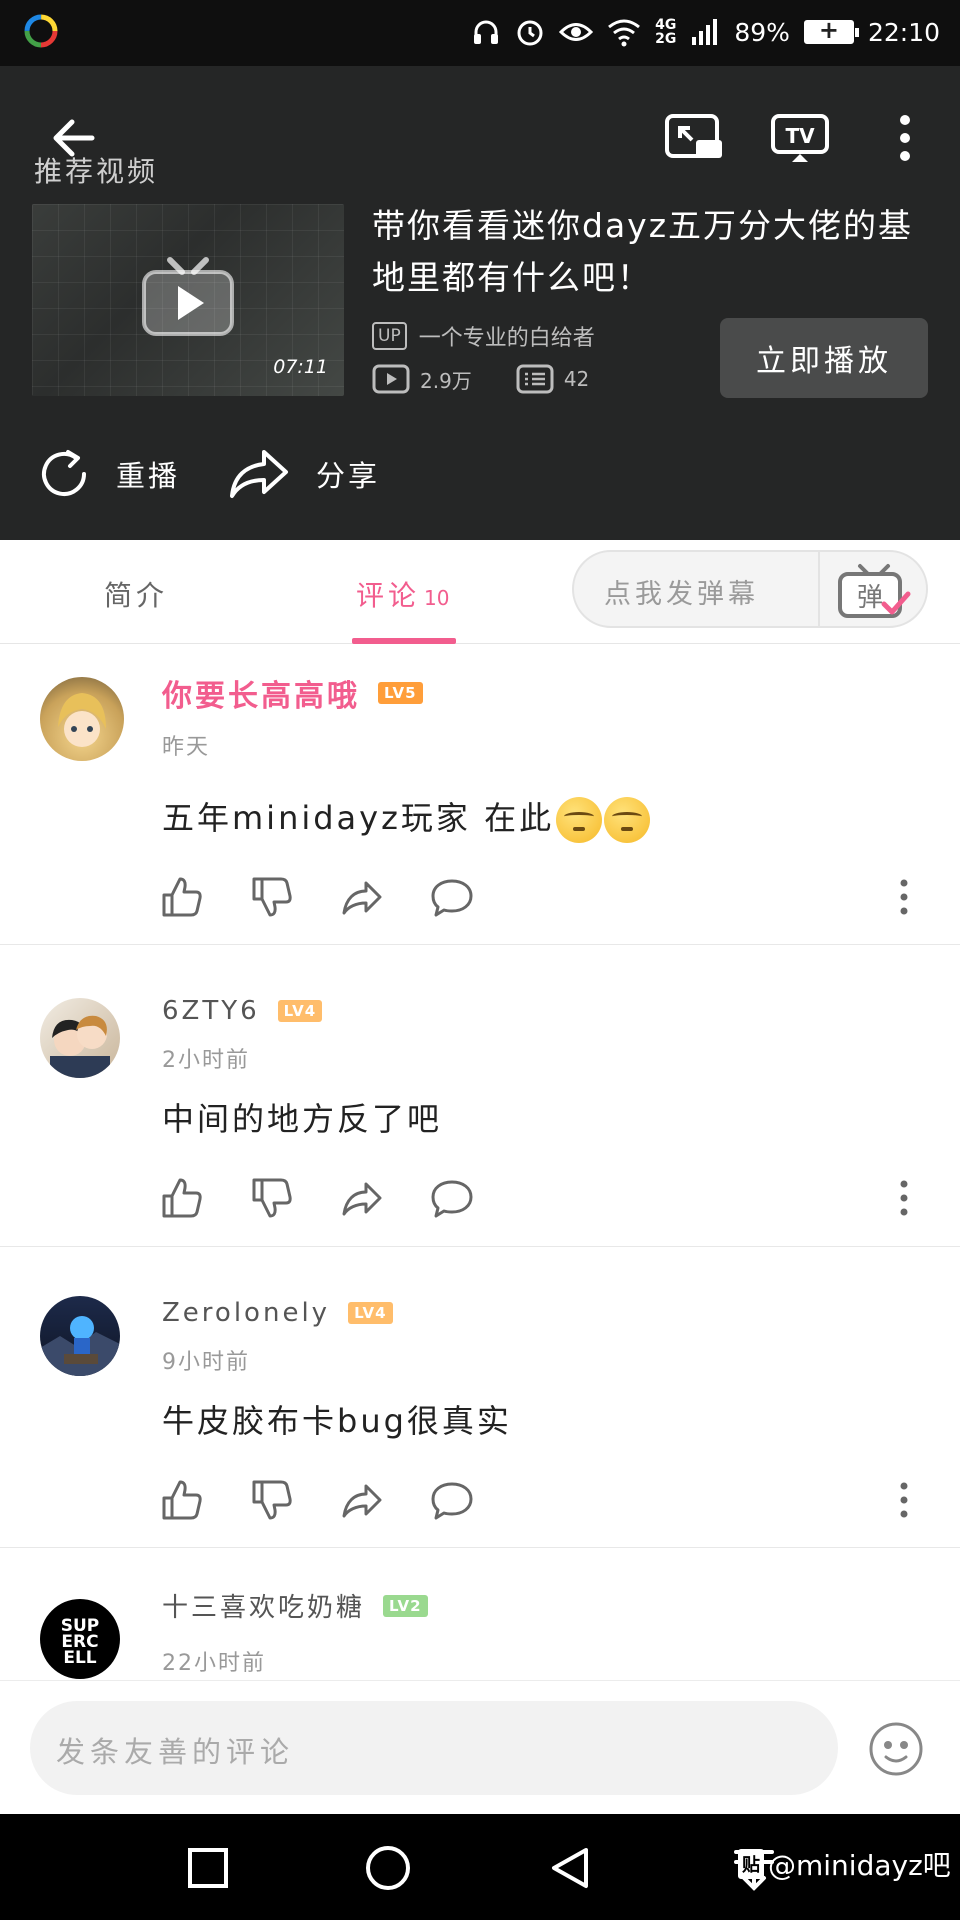 The height and width of the screenshot is (1920, 960). Describe the element at coordinates (576, 379) in the screenshot. I see `danmaku-count: 42` at that location.